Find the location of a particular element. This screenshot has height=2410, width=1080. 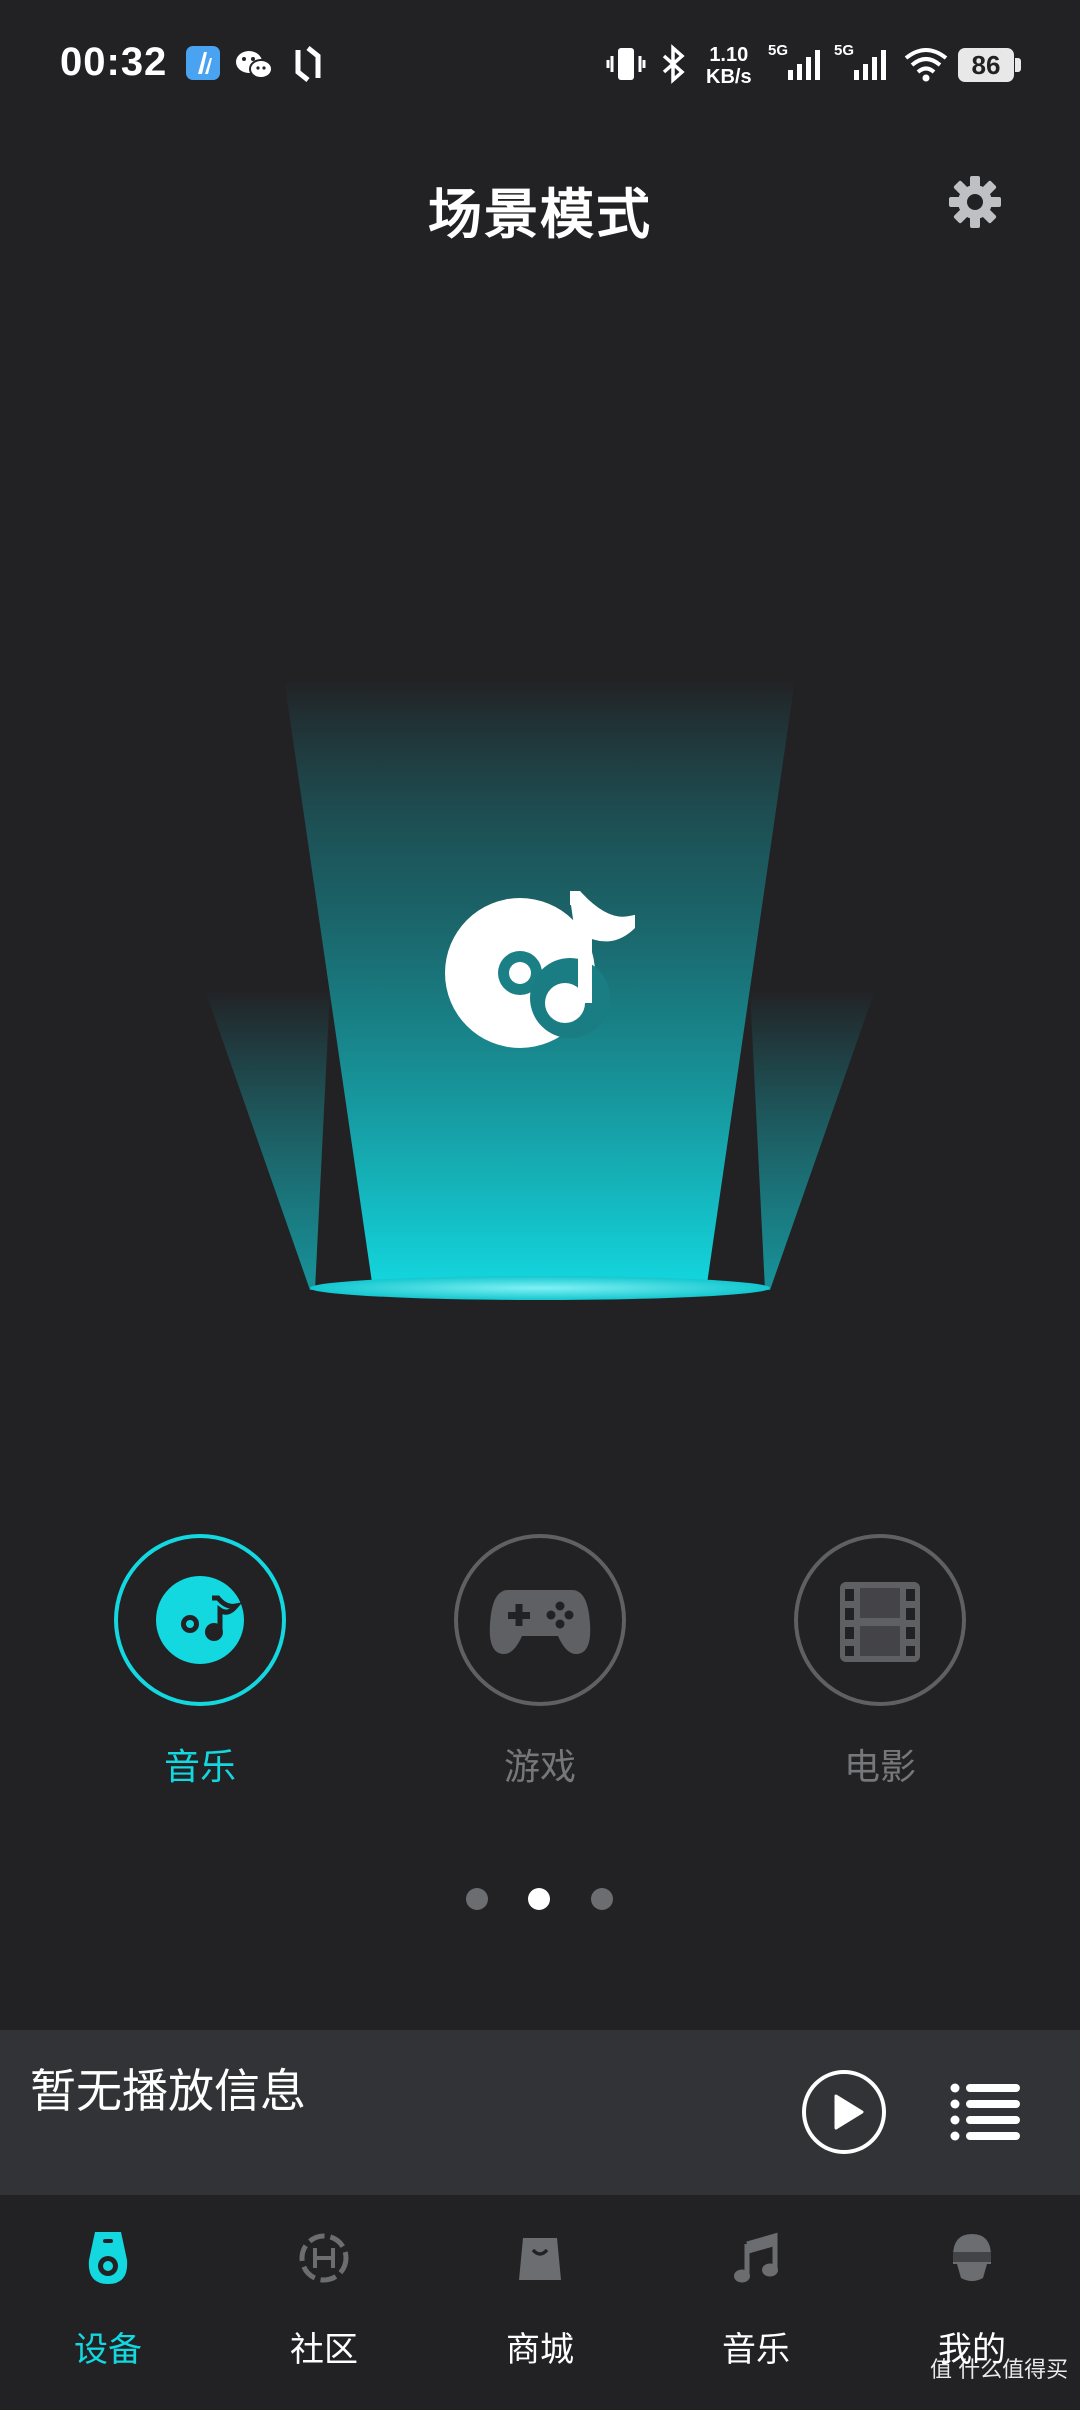

gamepad-icon is located at coordinates (540, 1622).